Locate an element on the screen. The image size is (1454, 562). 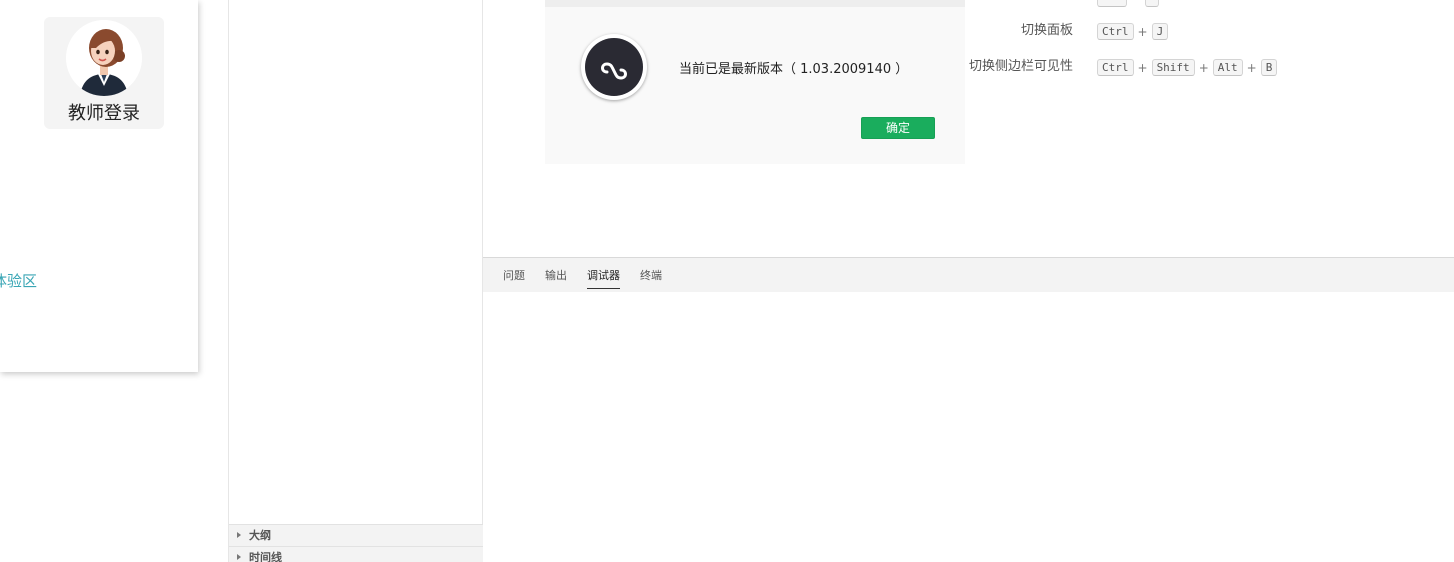
section-label: 时间线 is located at coordinates (265, 556).